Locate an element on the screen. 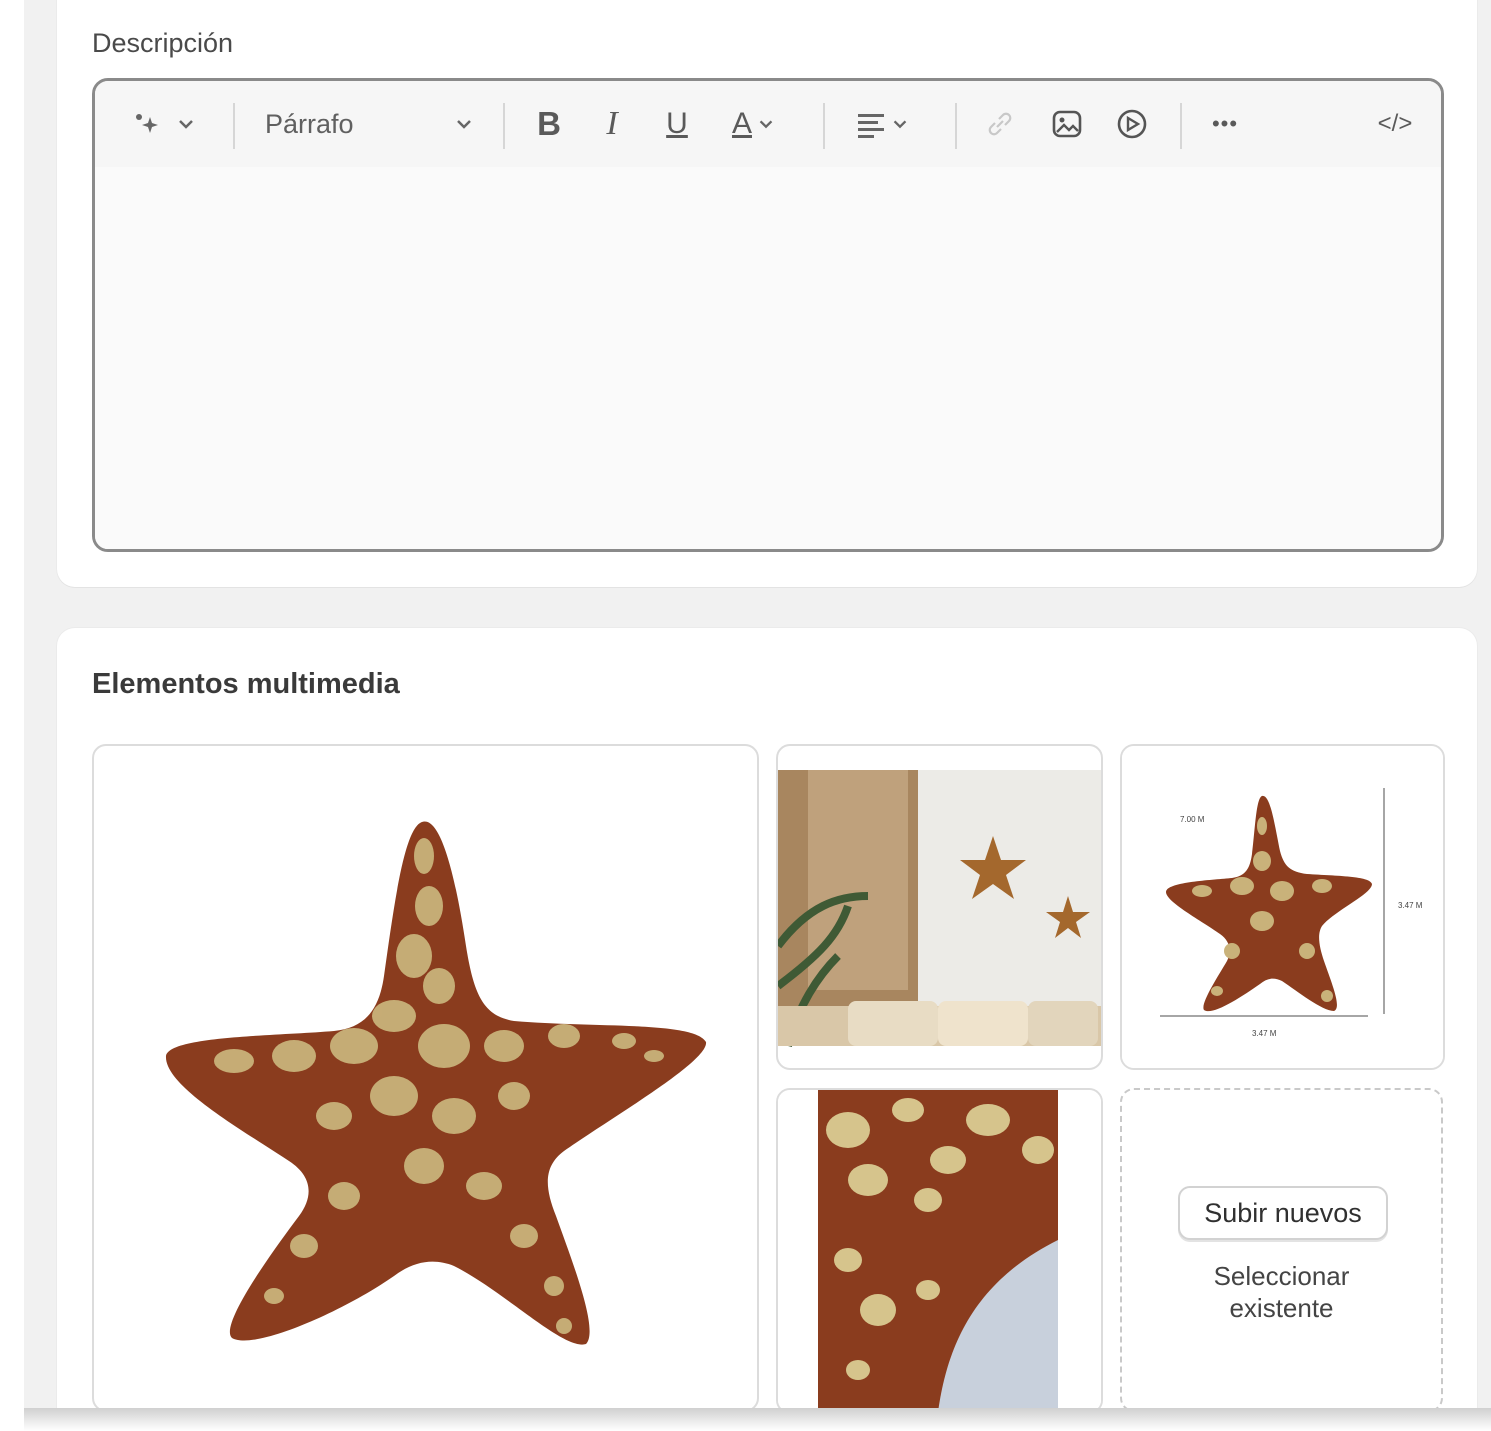 This screenshot has height=1431, width=1491. italic-button: I is located at coordinates (612, 124).